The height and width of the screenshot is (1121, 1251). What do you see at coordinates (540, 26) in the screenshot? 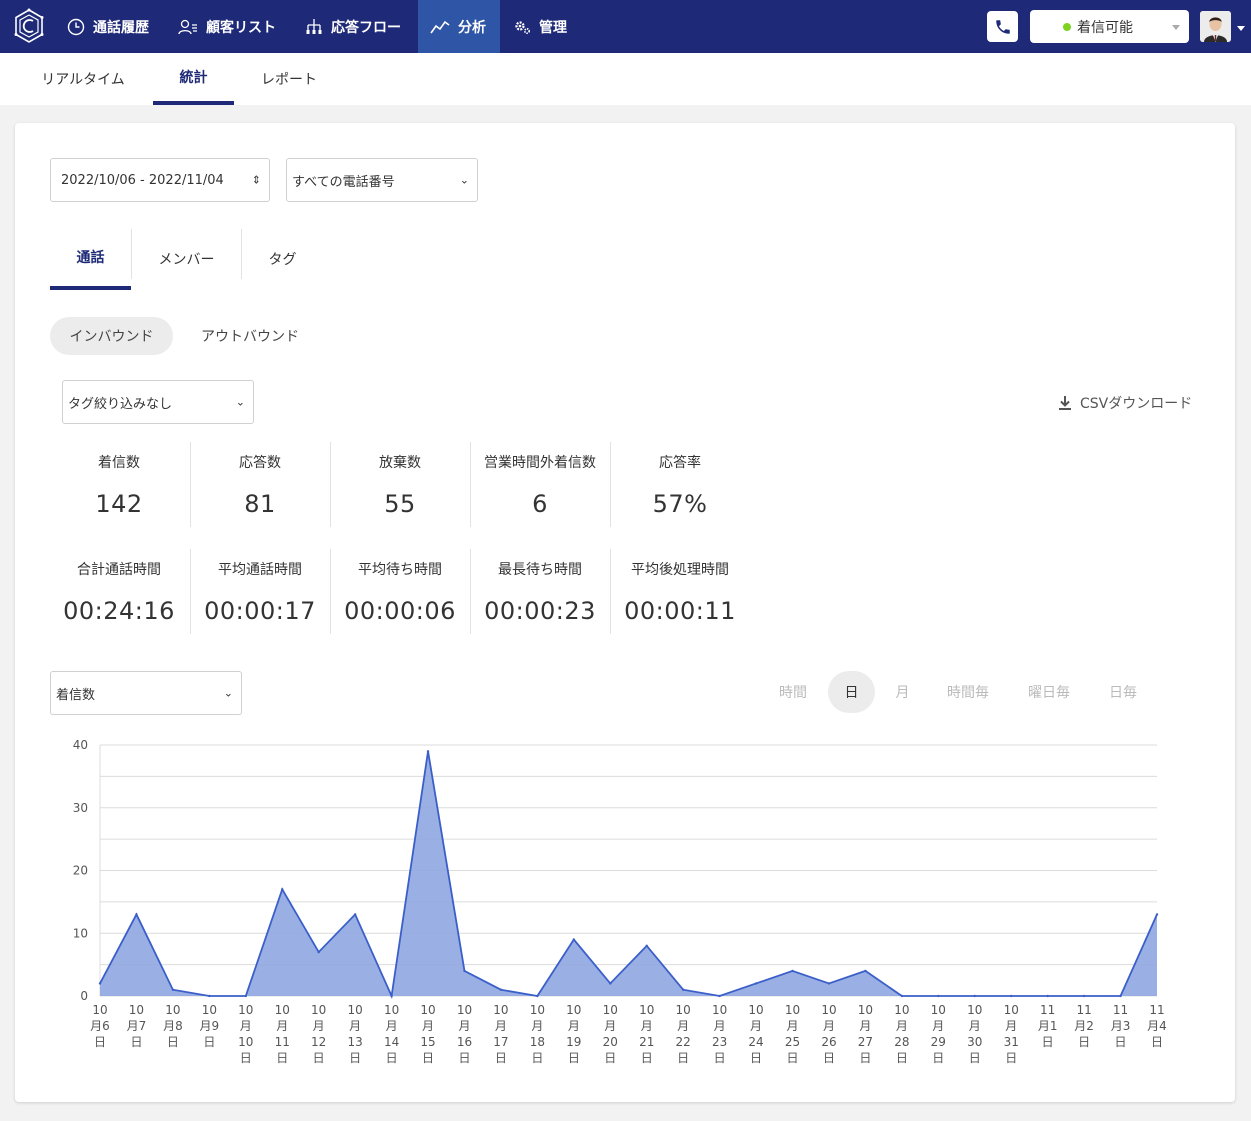
I see `nav-admin: 管理` at bounding box center [540, 26].